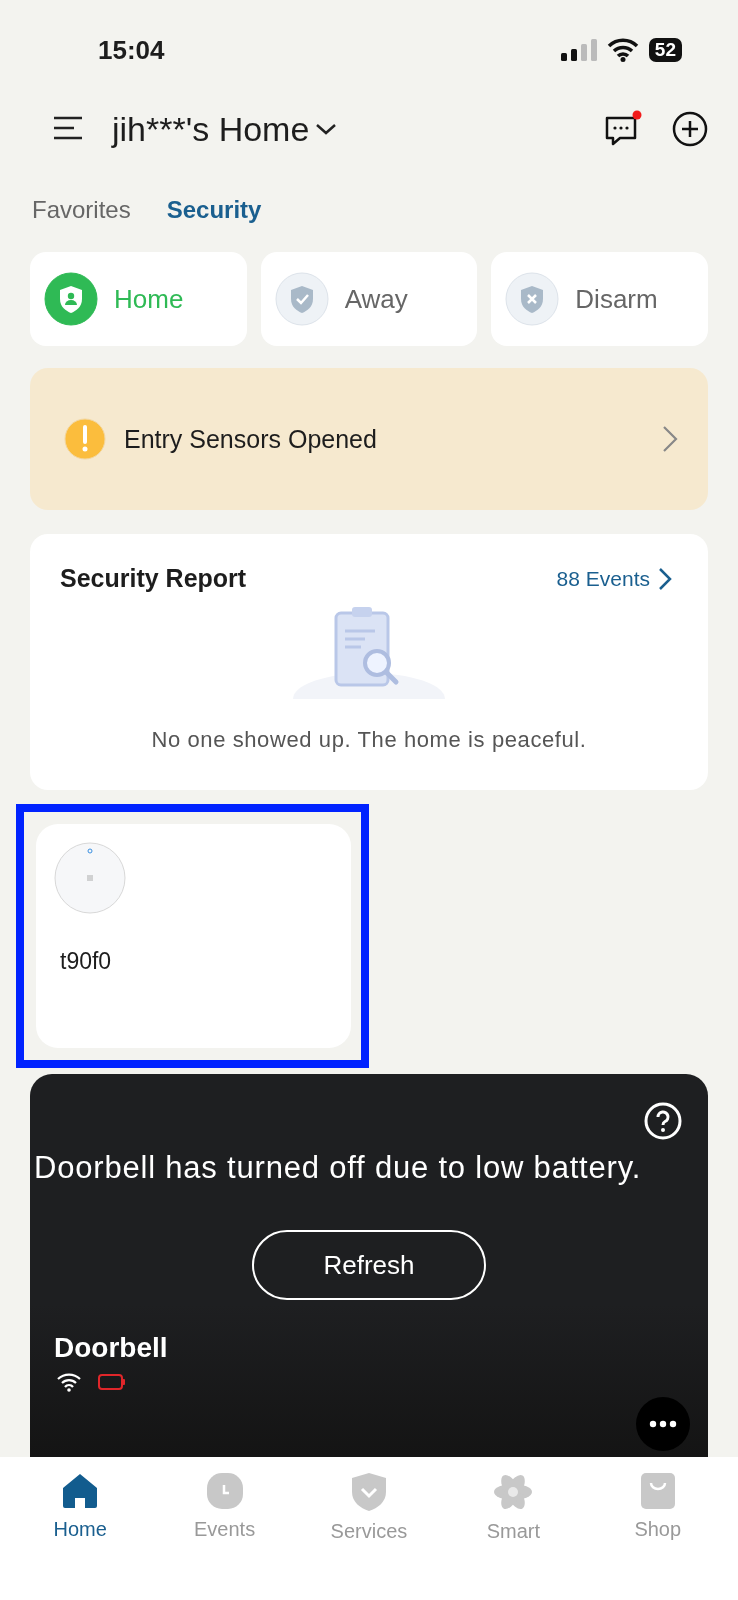 This screenshot has height=1600, width=738. I want to click on nav-item: Home, so click(80, 1535).